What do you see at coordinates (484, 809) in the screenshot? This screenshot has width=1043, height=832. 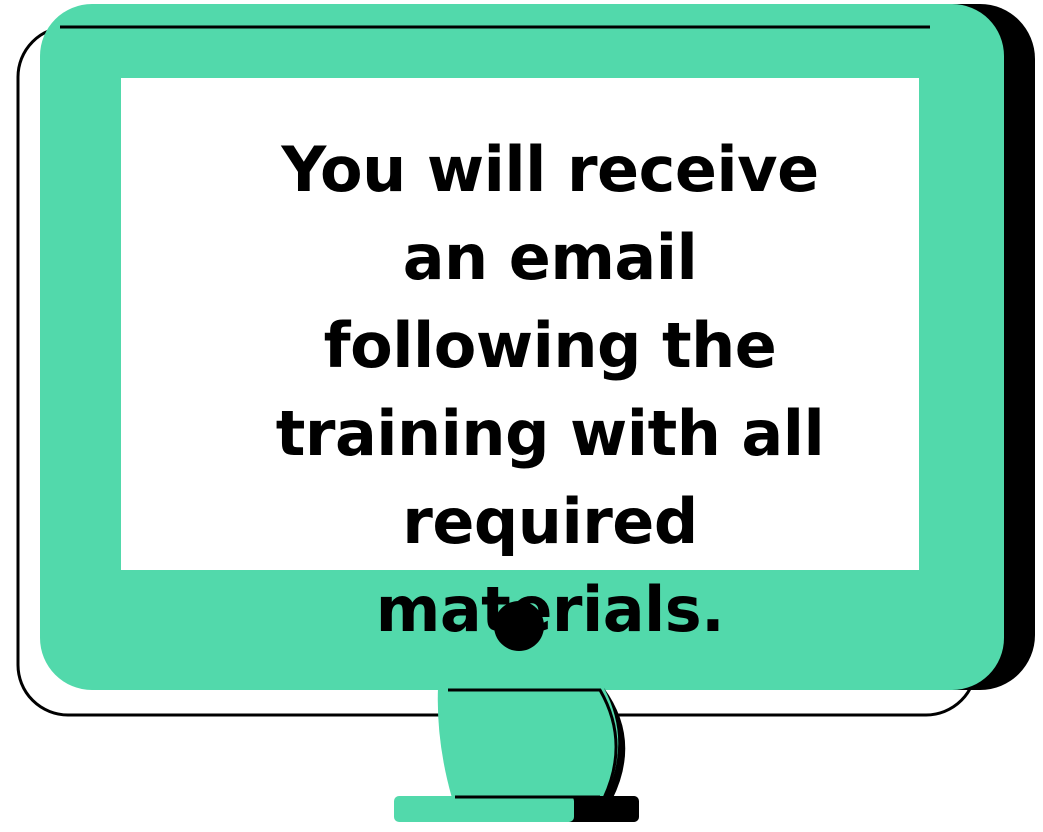 I see `stand-base` at bounding box center [484, 809].